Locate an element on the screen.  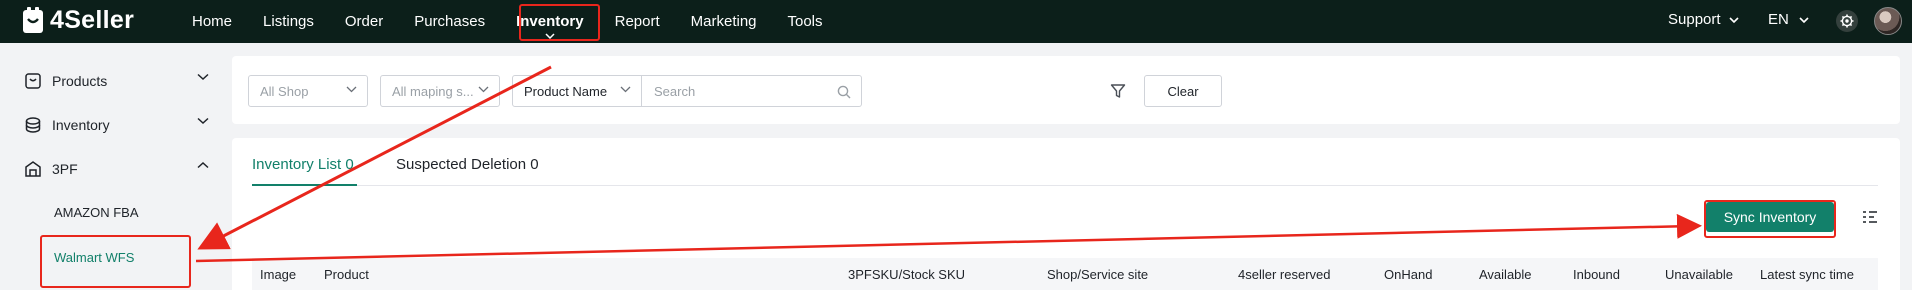
column-header-latest-sync: Latest sync time is located at coordinates (1807, 274).